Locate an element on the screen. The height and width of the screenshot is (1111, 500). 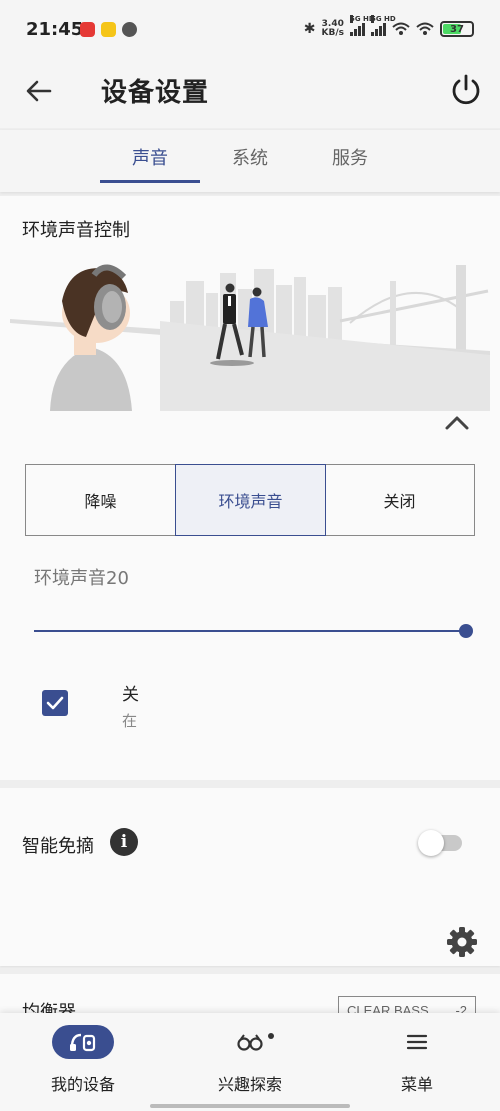
battery-level: 37 is located at coordinates (457, 29).